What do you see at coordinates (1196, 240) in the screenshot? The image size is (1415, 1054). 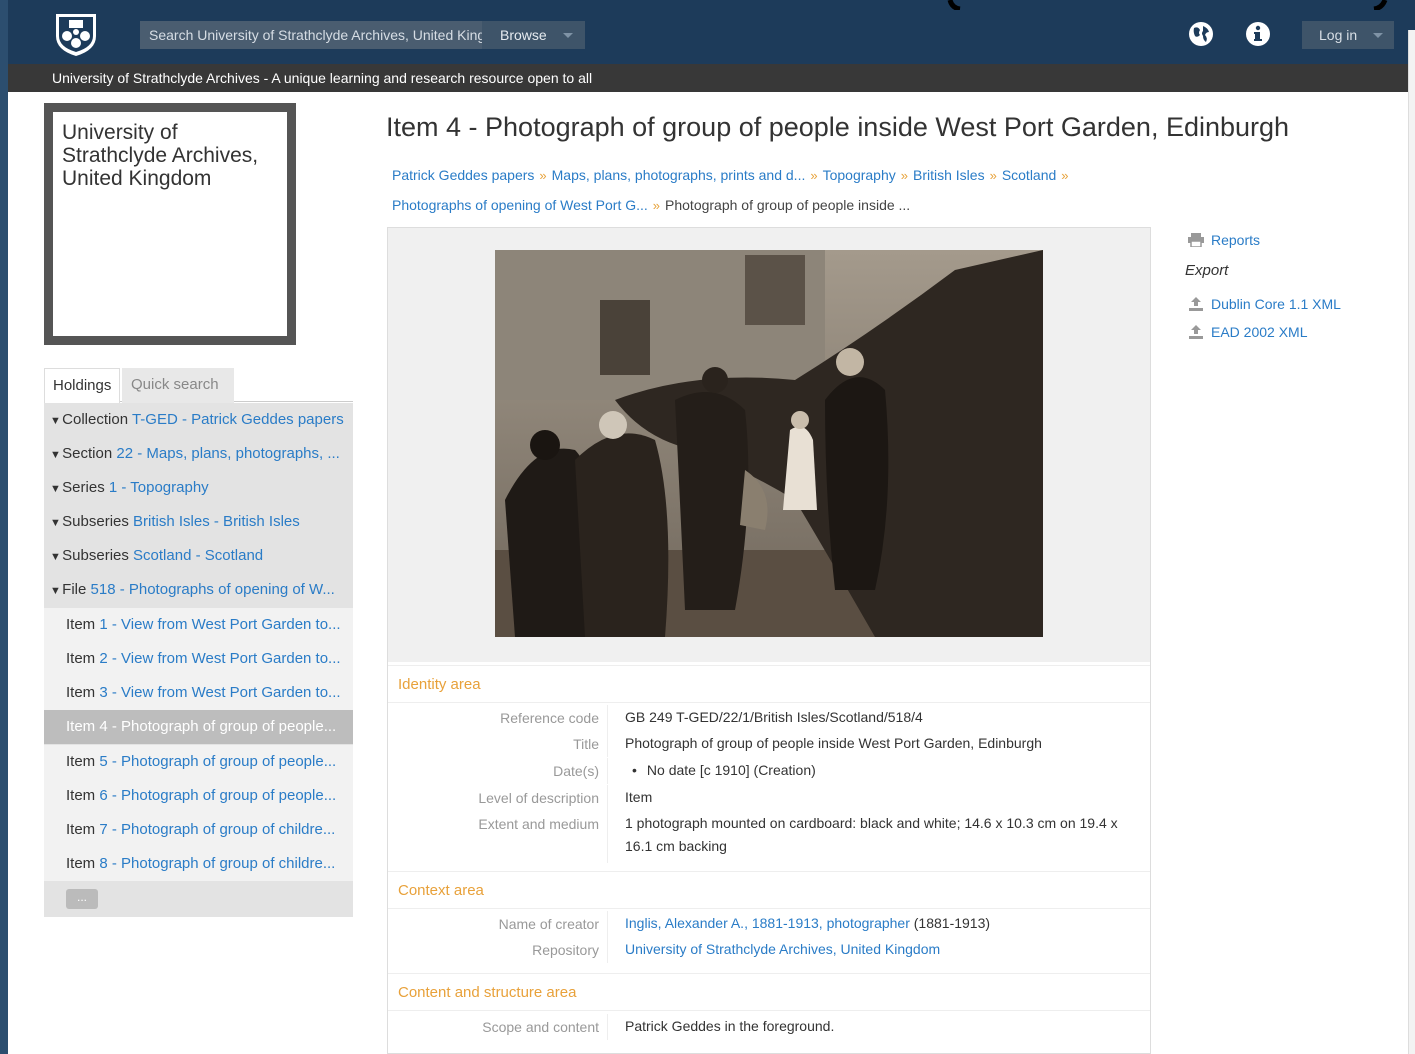 I see `printer-icon` at bounding box center [1196, 240].